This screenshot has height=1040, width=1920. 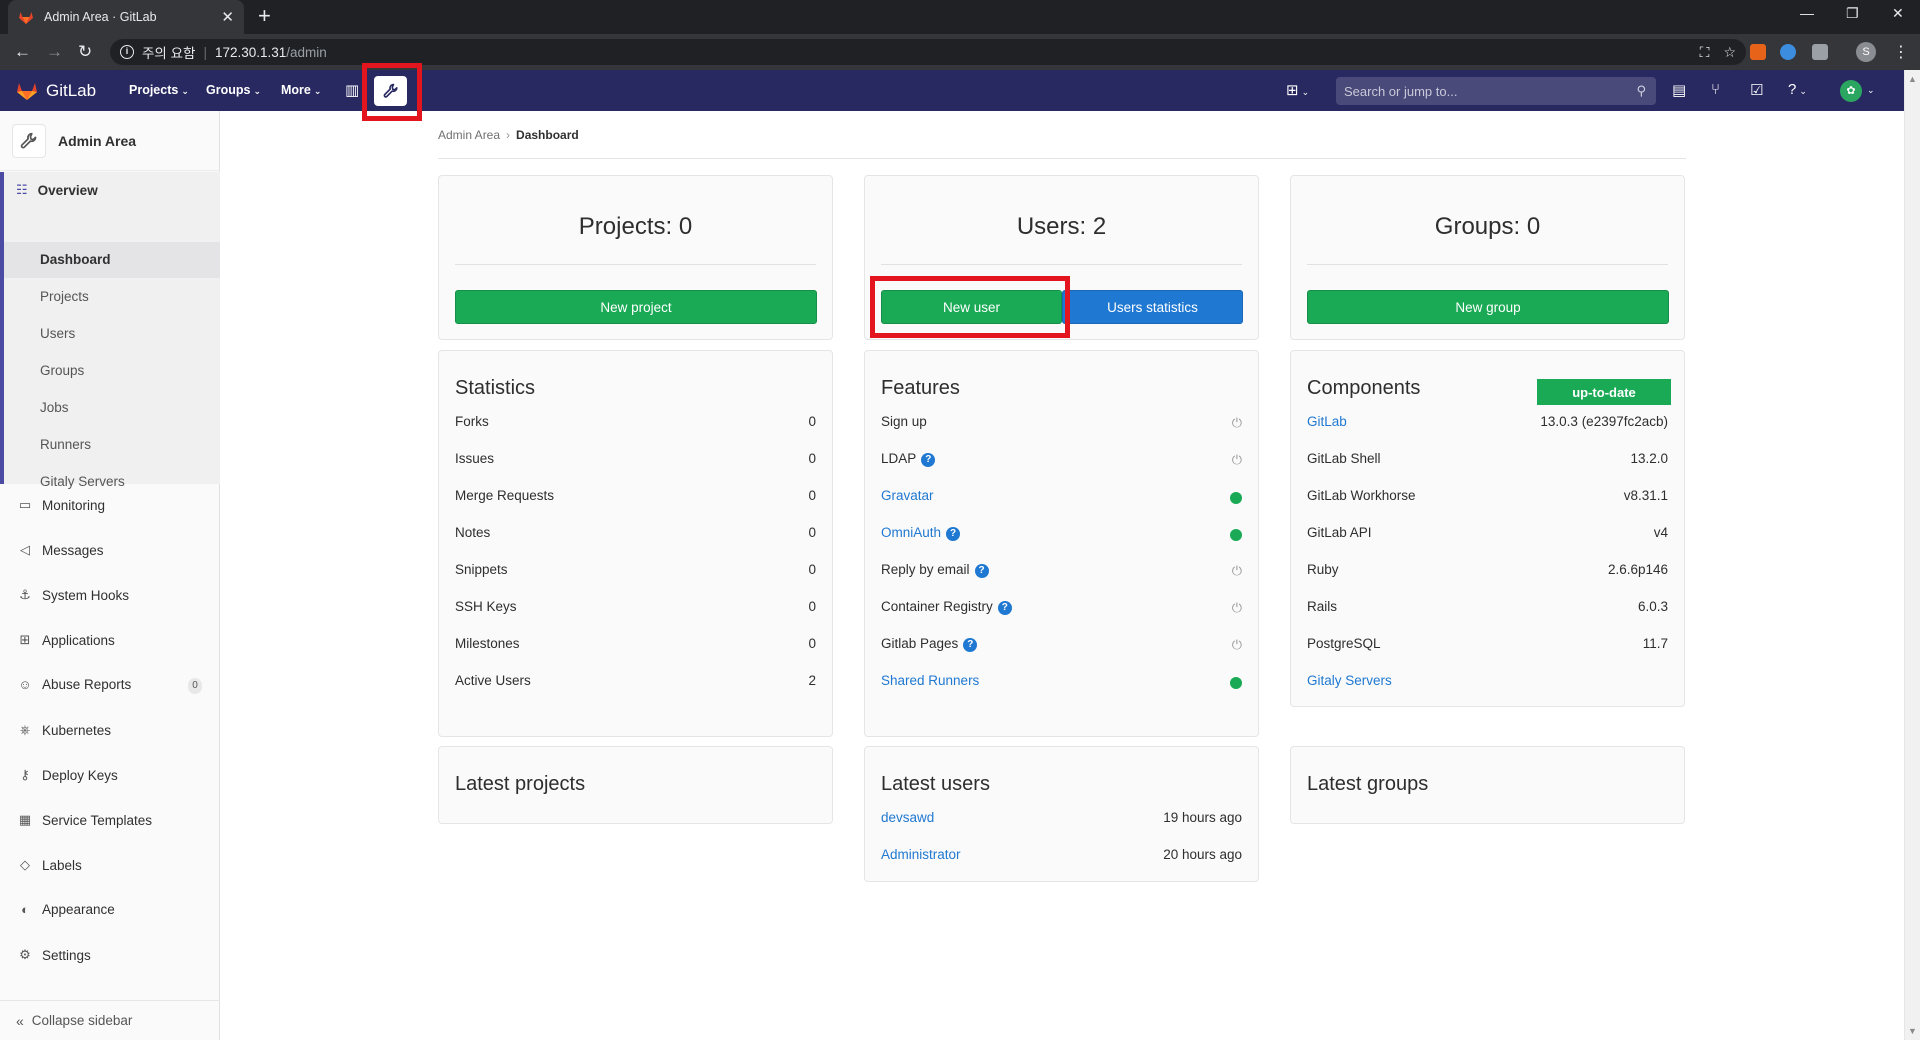 I want to click on feature-link-shared-runners: Shared Runners, so click(x=930, y=680).